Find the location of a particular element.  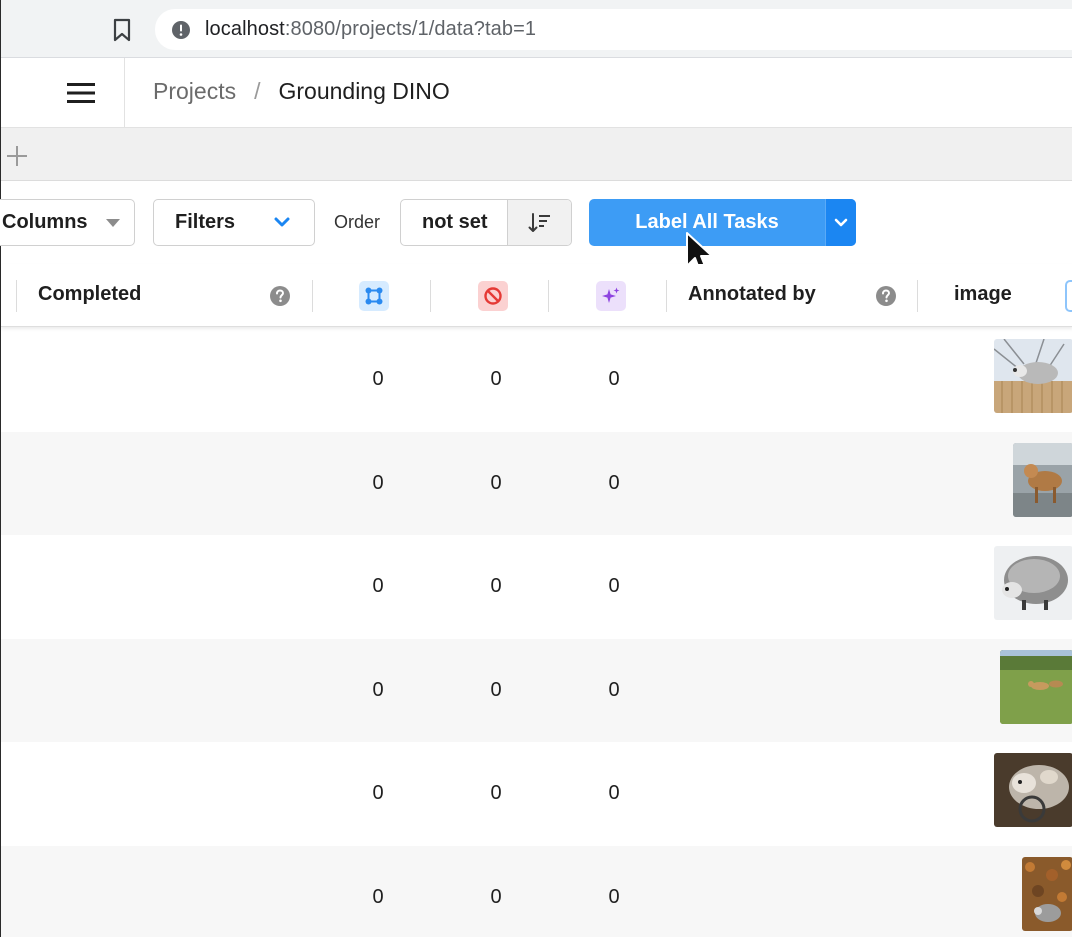

url-text: localhost:8080/projects/1/data?tab=1 is located at coordinates (371, 29).